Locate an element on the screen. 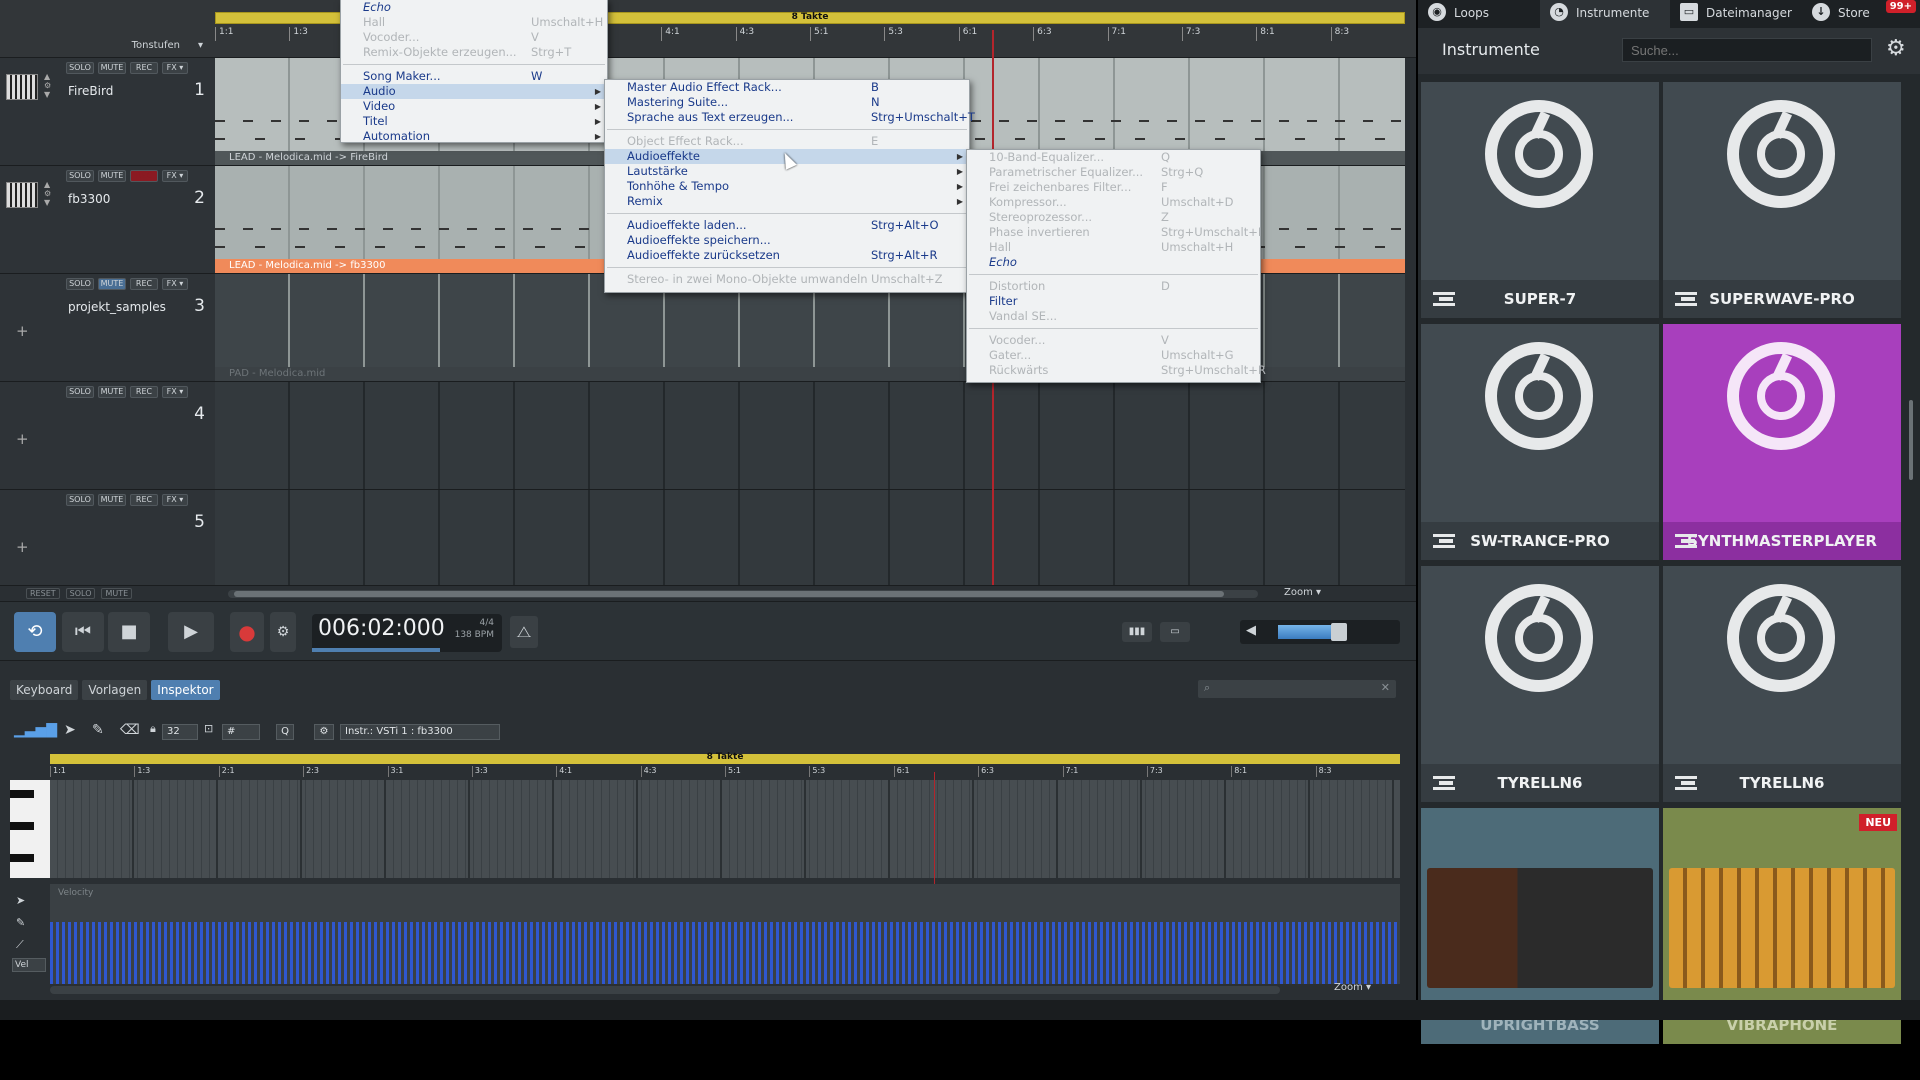  editor-playhead is located at coordinates (934, 834).